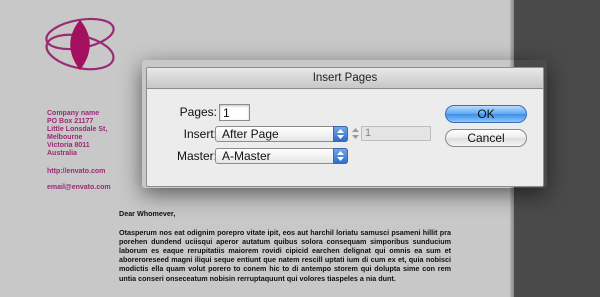 This screenshot has height=297, width=600. What do you see at coordinates (200, 134) in the screenshot?
I see `insert-label: Insert:` at bounding box center [200, 134].